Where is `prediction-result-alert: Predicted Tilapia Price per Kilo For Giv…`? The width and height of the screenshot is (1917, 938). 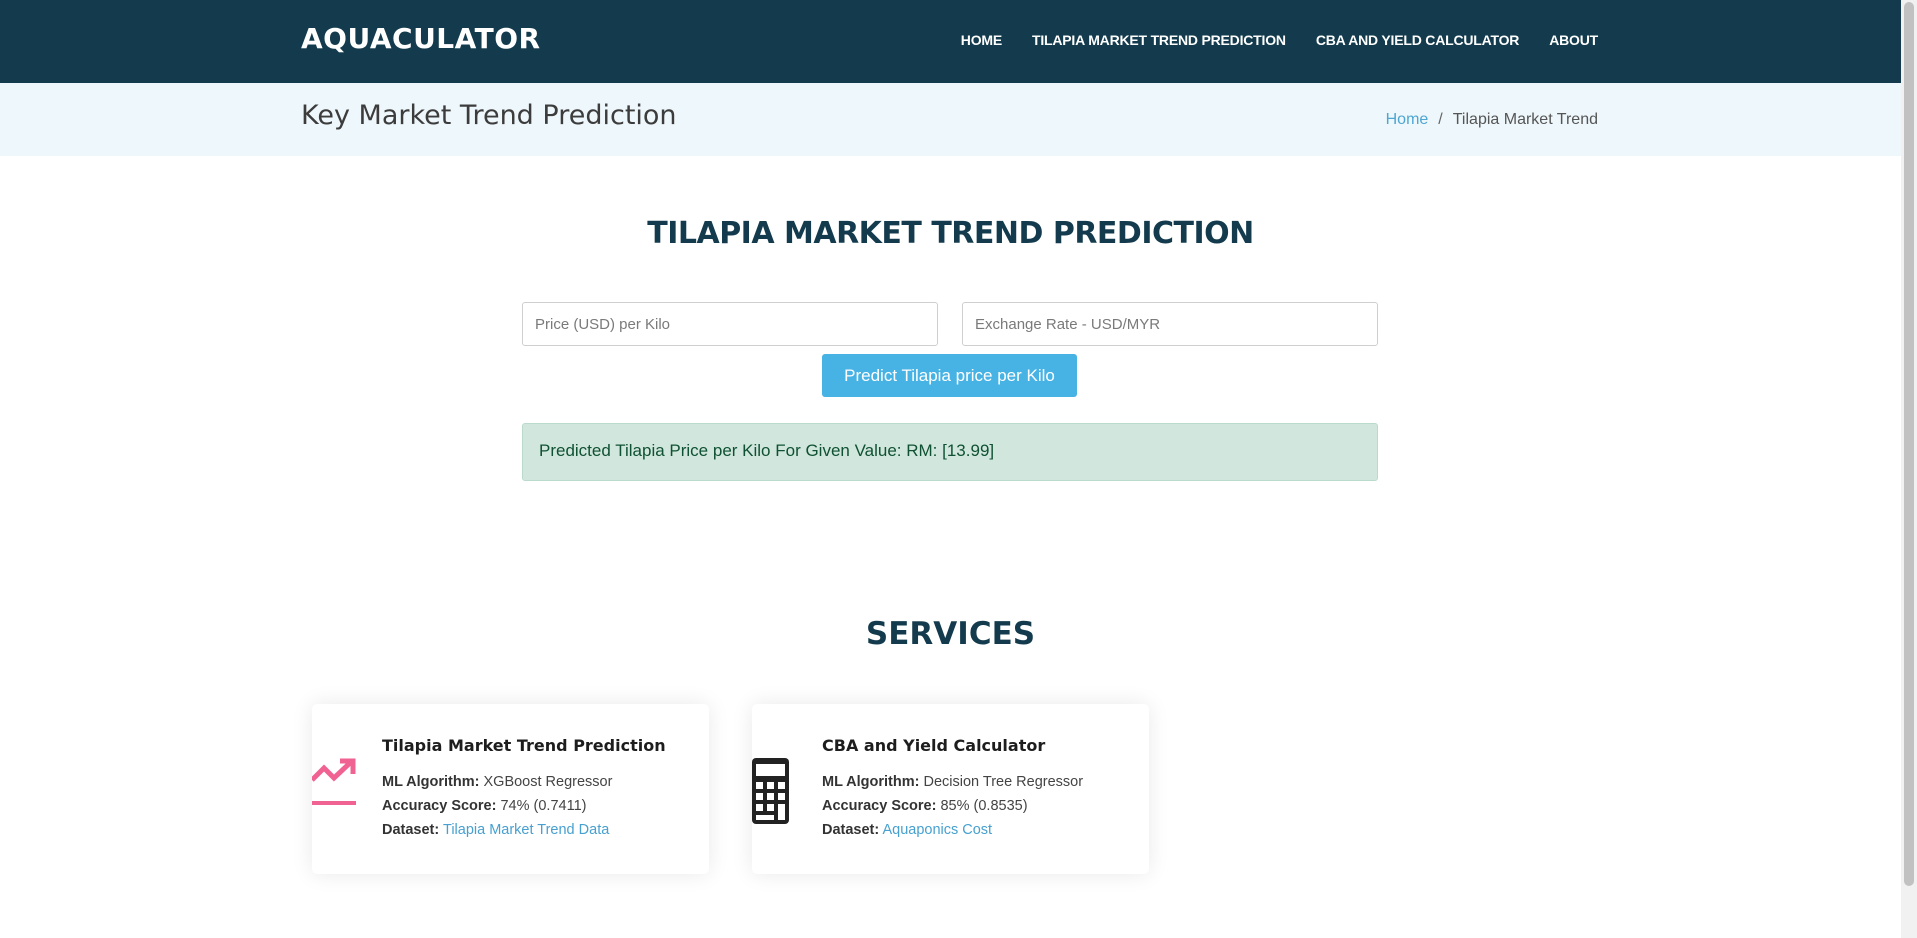 prediction-result-alert: Predicted Tilapia Price per Kilo For Giv… is located at coordinates (950, 452).